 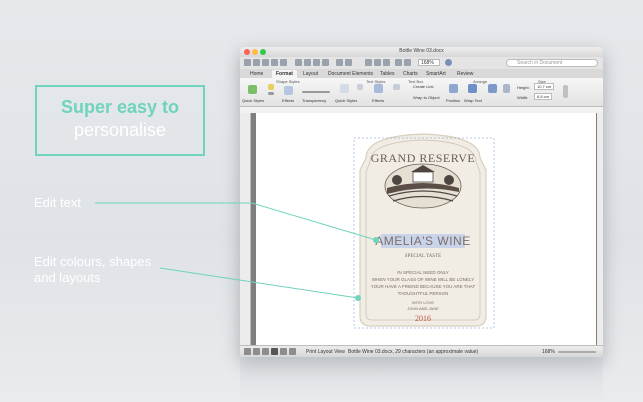 I want to click on zoom-field: 168%, so click(x=429, y=62).